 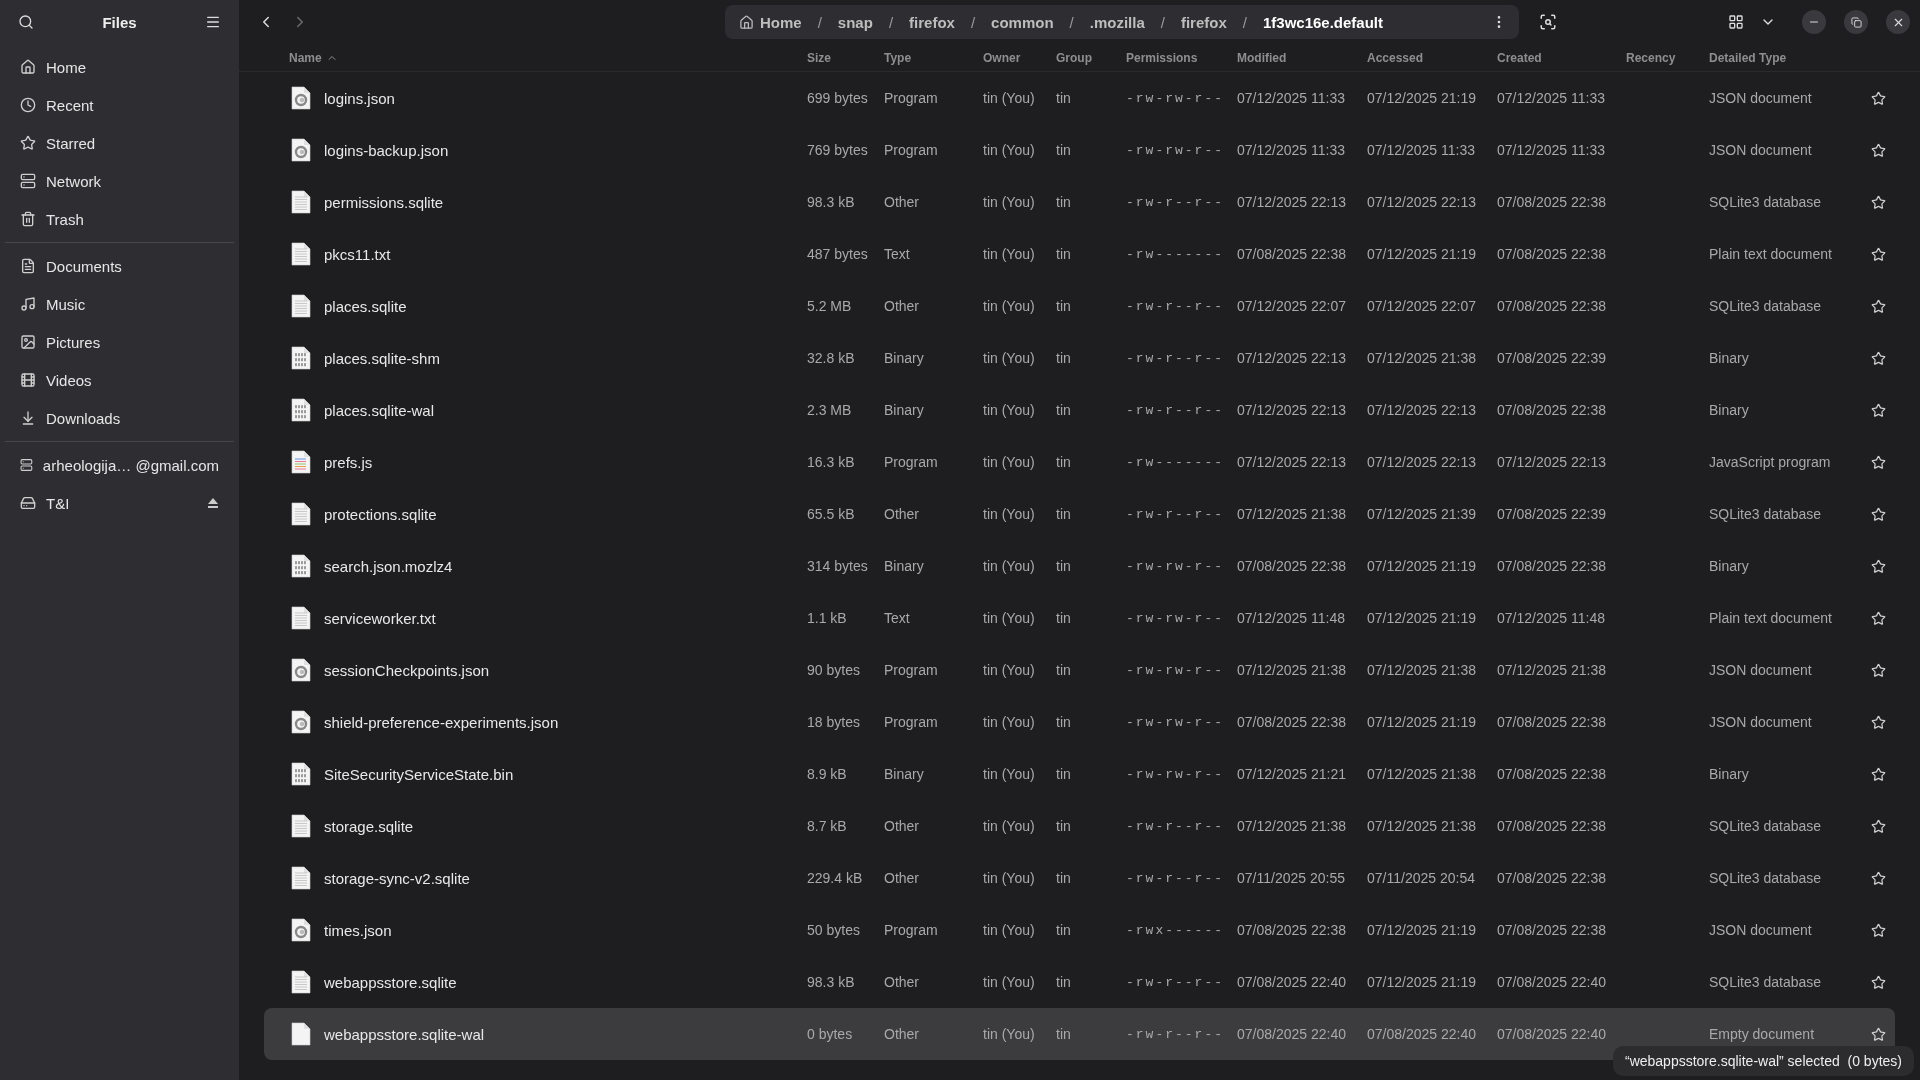 What do you see at coordinates (1729, 358) in the screenshot?
I see `detailed-type: Binary` at bounding box center [1729, 358].